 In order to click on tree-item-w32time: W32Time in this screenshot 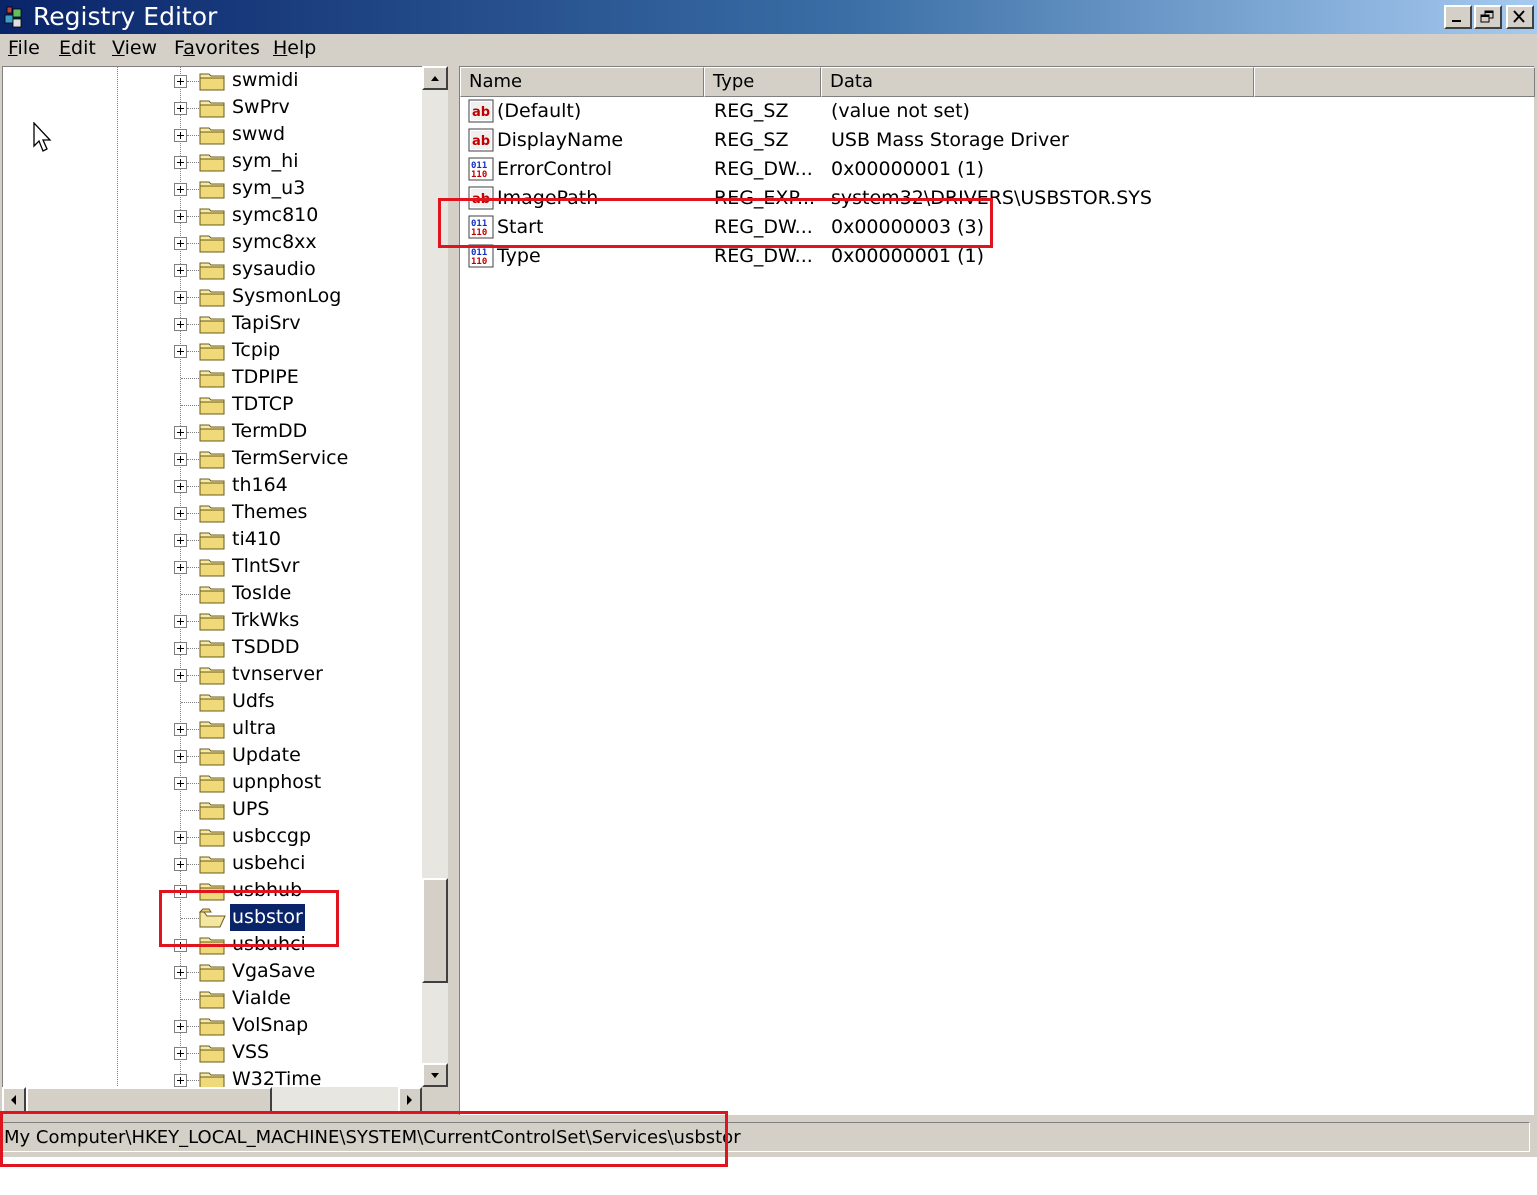, I will do `click(212, 1076)`.